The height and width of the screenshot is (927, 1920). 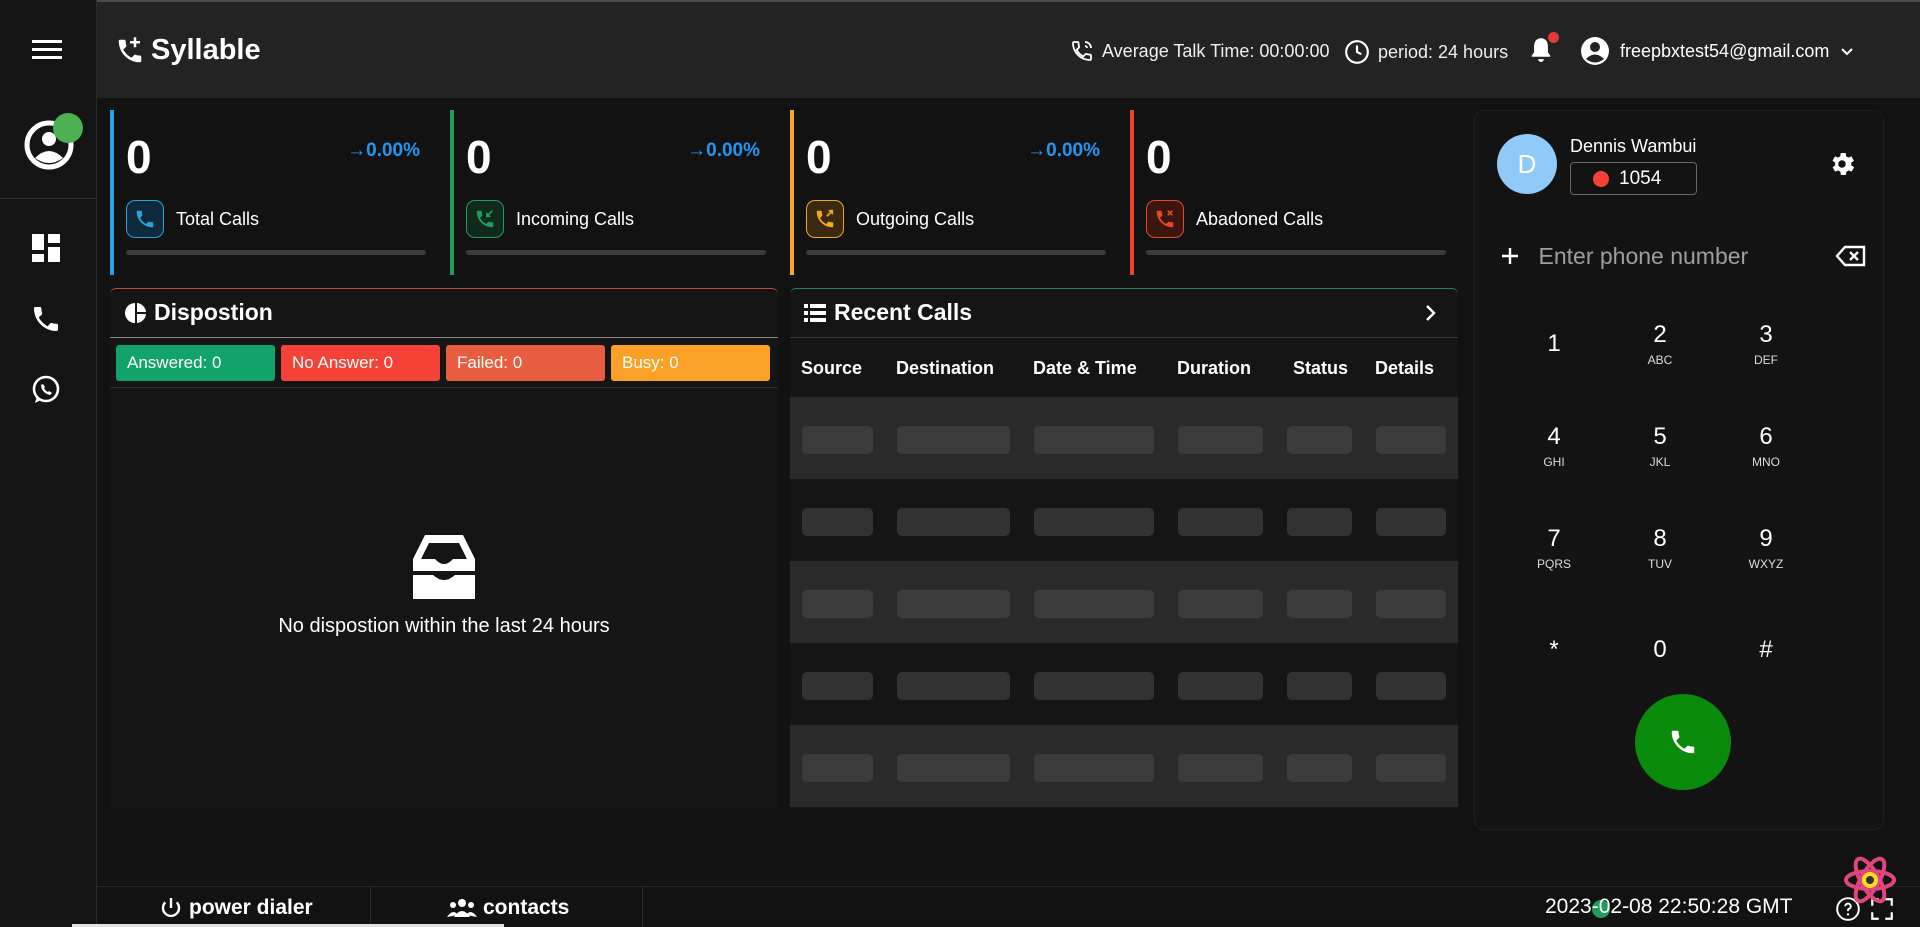 I want to click on column-header: Status, so click(x=1320, y=368).